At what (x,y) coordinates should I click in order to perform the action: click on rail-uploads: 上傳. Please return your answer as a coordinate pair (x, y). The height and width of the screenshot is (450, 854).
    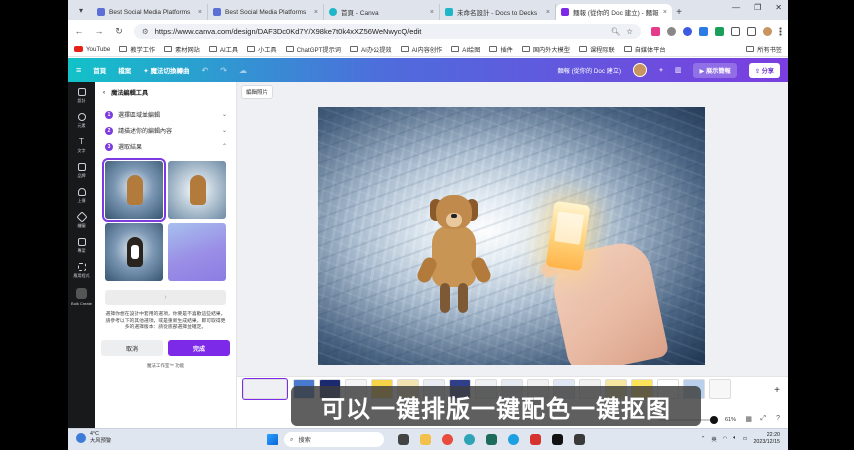
    Looking at the image, I should click on (81, 196).